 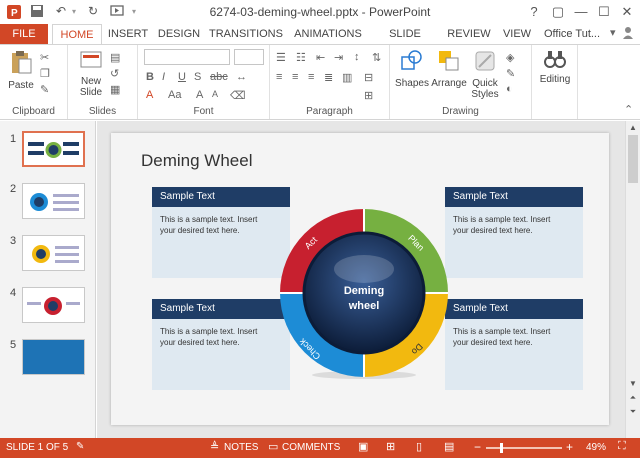 What do you see at coordinates (199, 95) in the screenshot?
I see `grow-font-icon: A` at bounding box center [199, 95].